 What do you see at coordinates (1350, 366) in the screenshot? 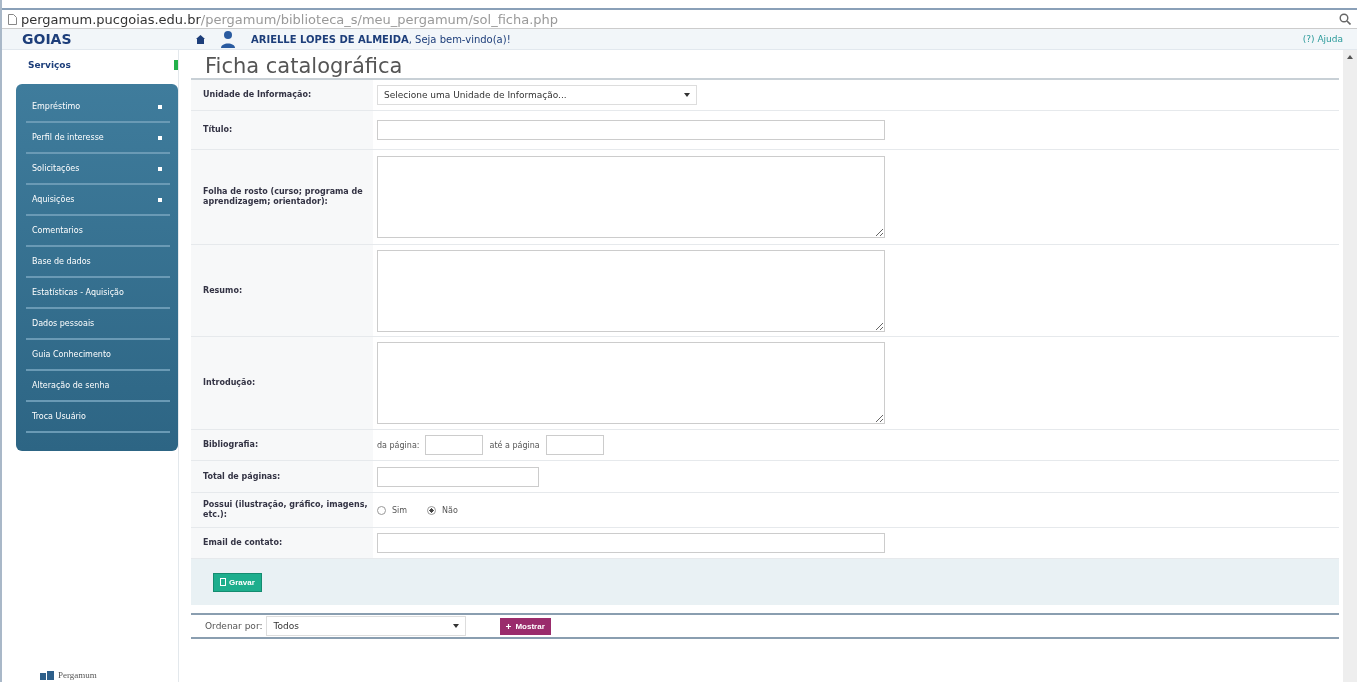
I see `scrollbar` at bounding box center [1350, 366].